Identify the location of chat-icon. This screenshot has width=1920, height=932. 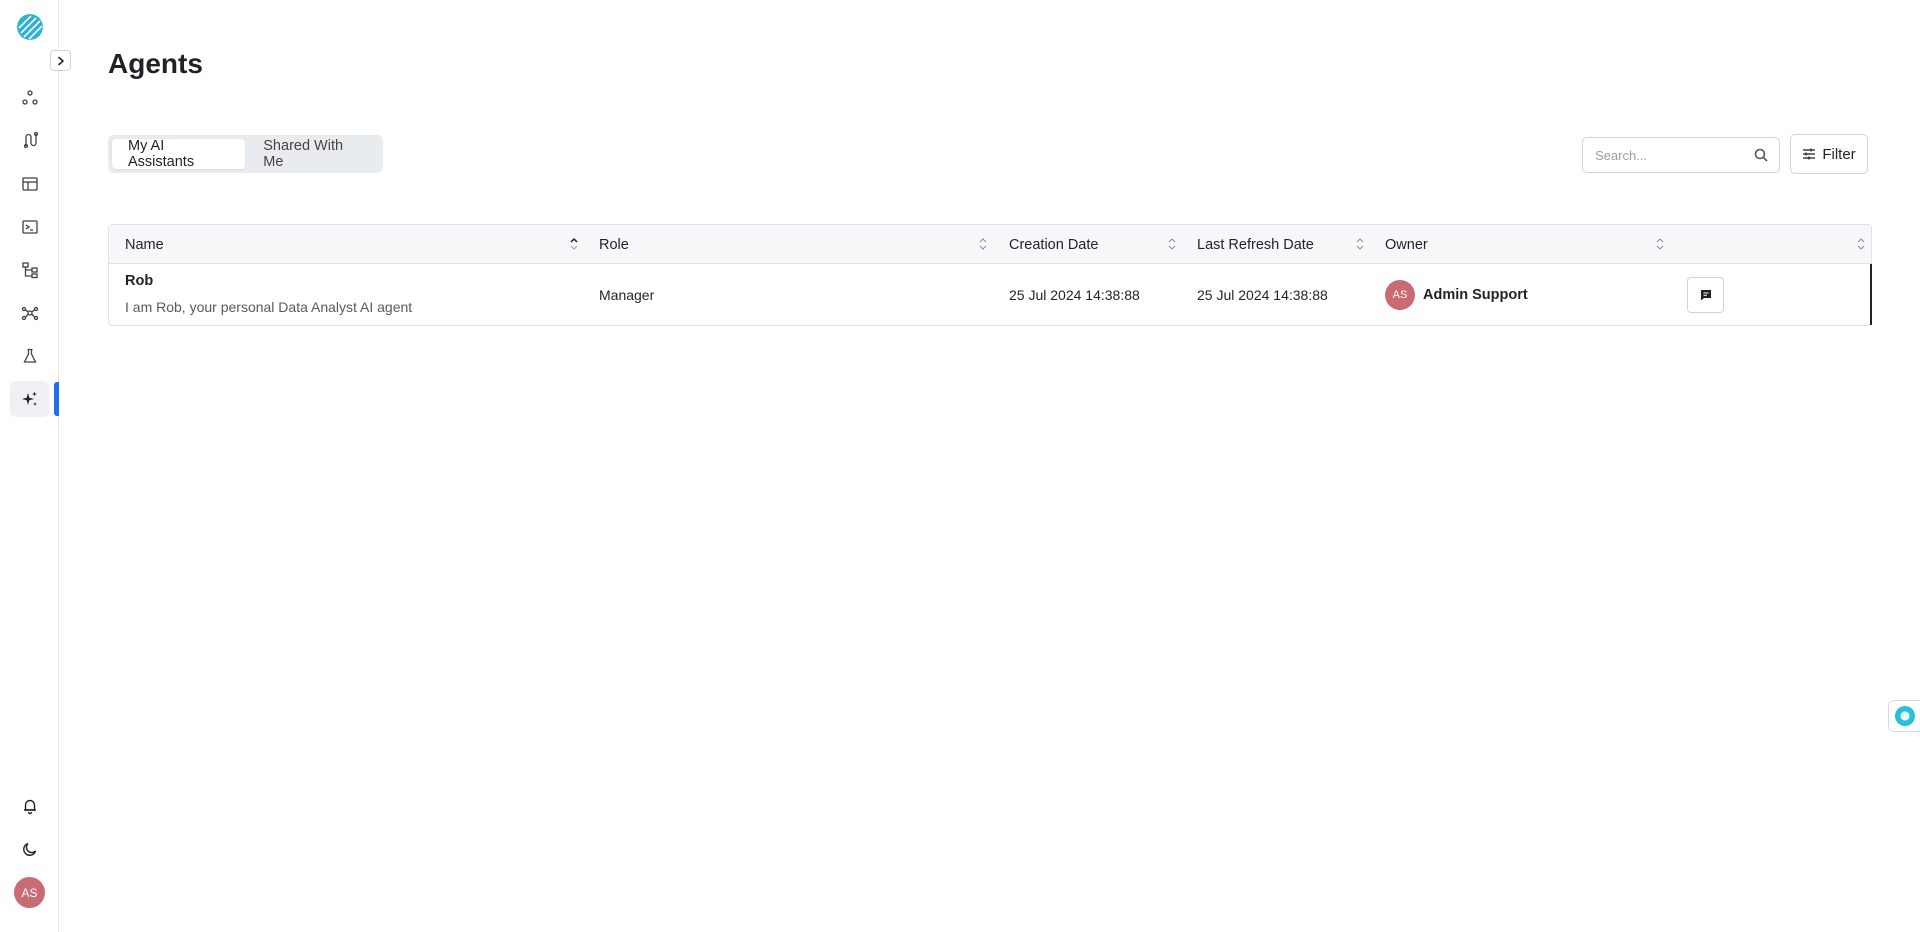
(1705, 295).